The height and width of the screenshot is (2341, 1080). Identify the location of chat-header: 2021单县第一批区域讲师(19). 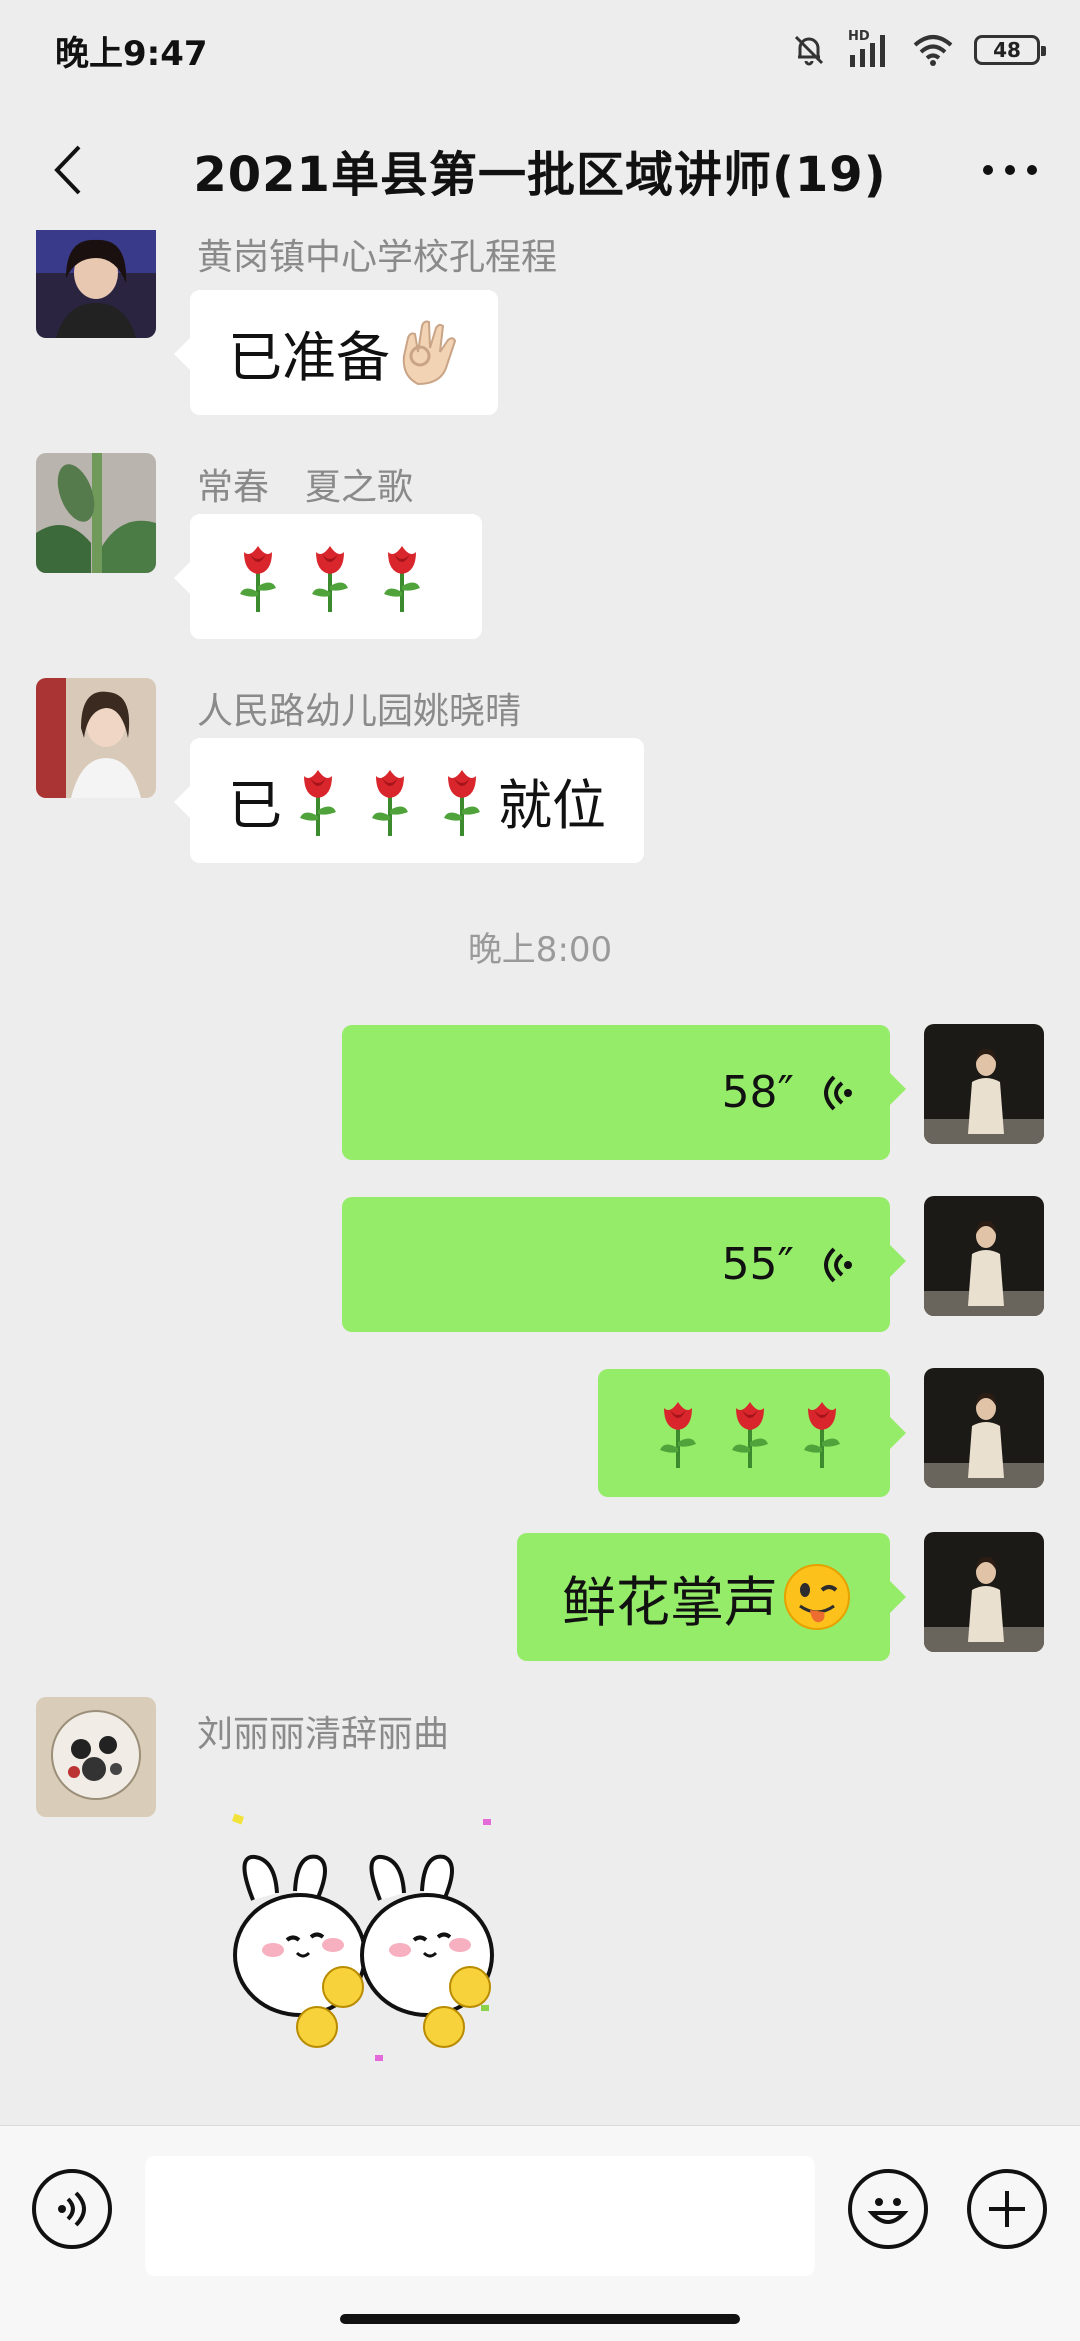
(540, 170).